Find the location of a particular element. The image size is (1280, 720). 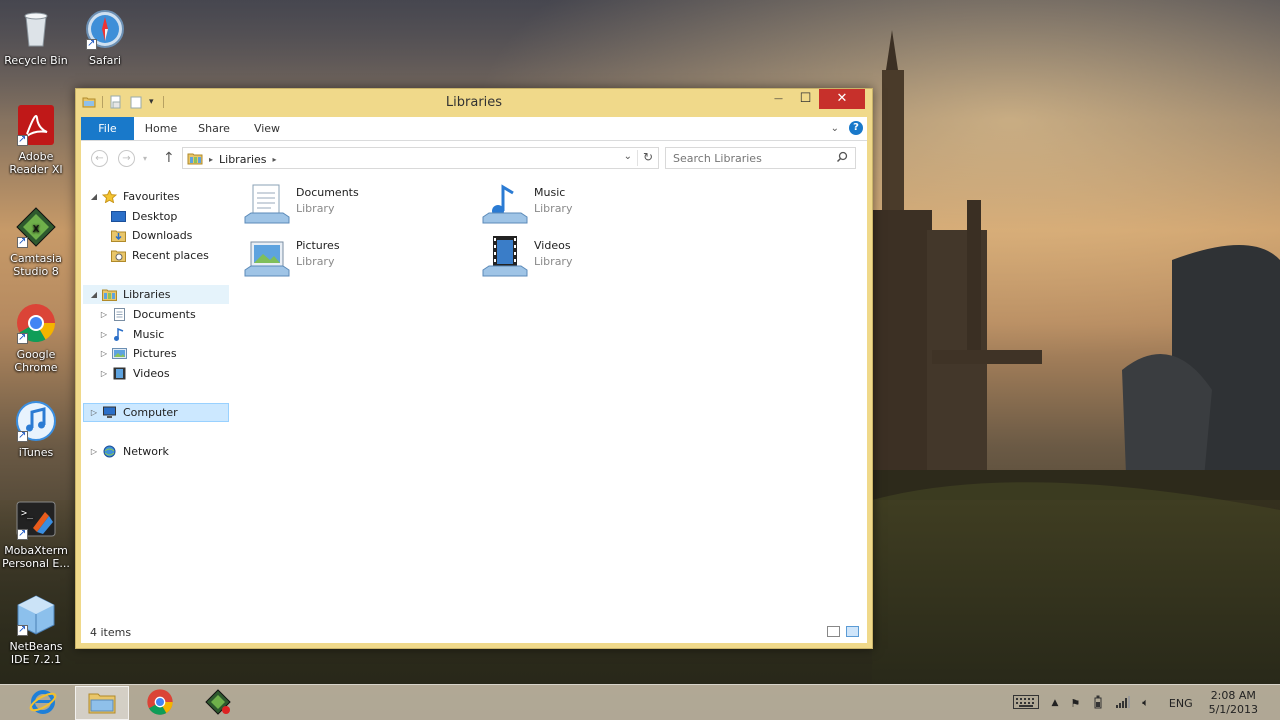

clock-time: 2:08 AM is located at coordinates (1233, 695).